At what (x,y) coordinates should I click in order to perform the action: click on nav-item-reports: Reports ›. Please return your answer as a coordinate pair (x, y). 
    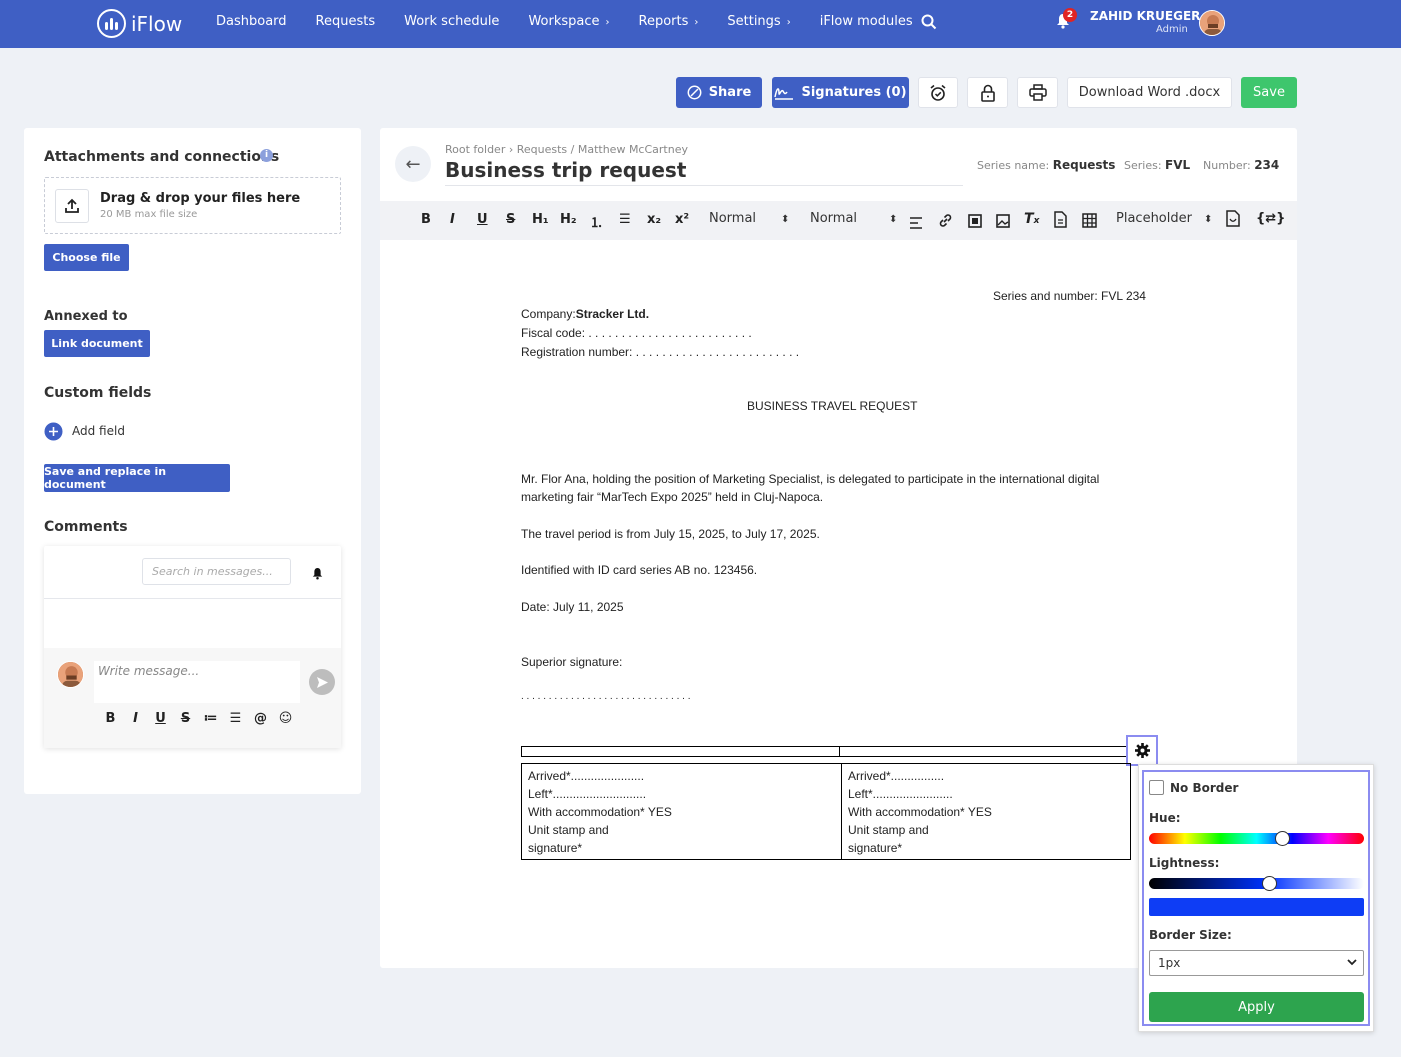
    Looking at the image, I should click on (669, 21).